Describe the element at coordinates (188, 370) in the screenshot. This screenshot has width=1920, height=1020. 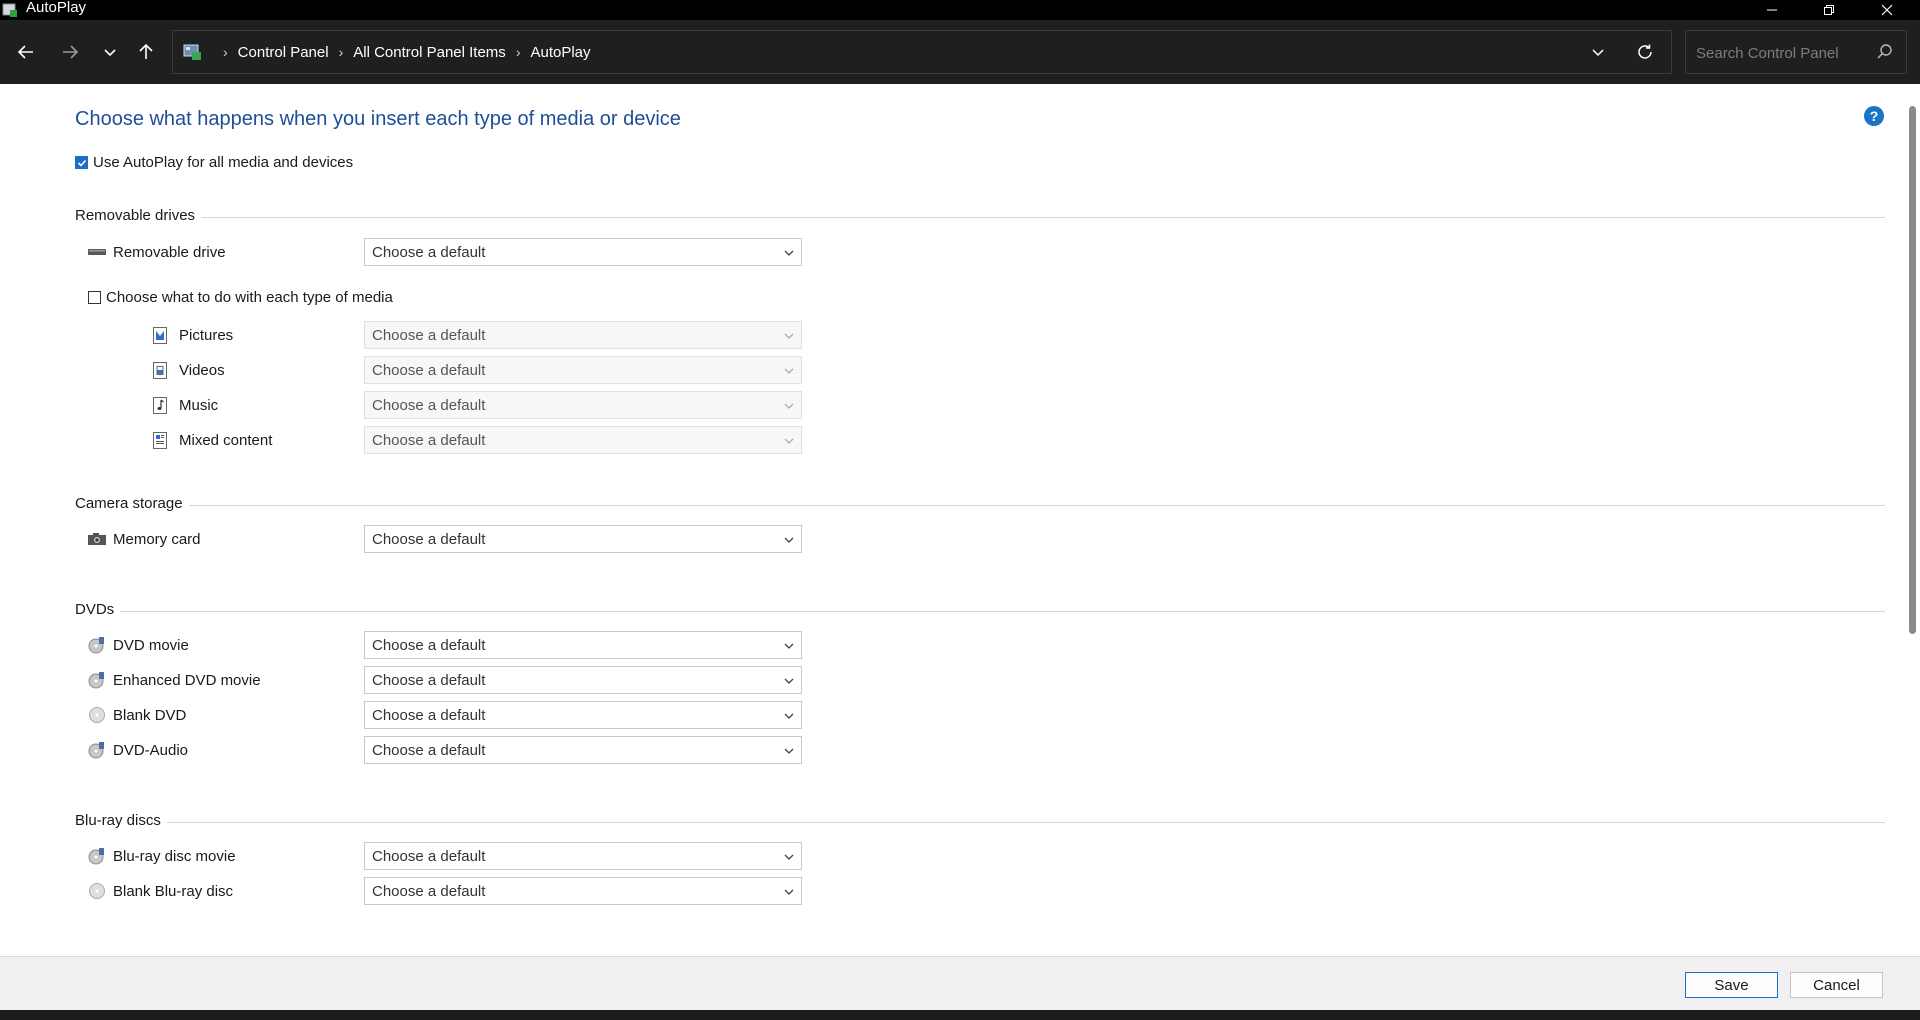
I see `videos-row: Videos` at that location.